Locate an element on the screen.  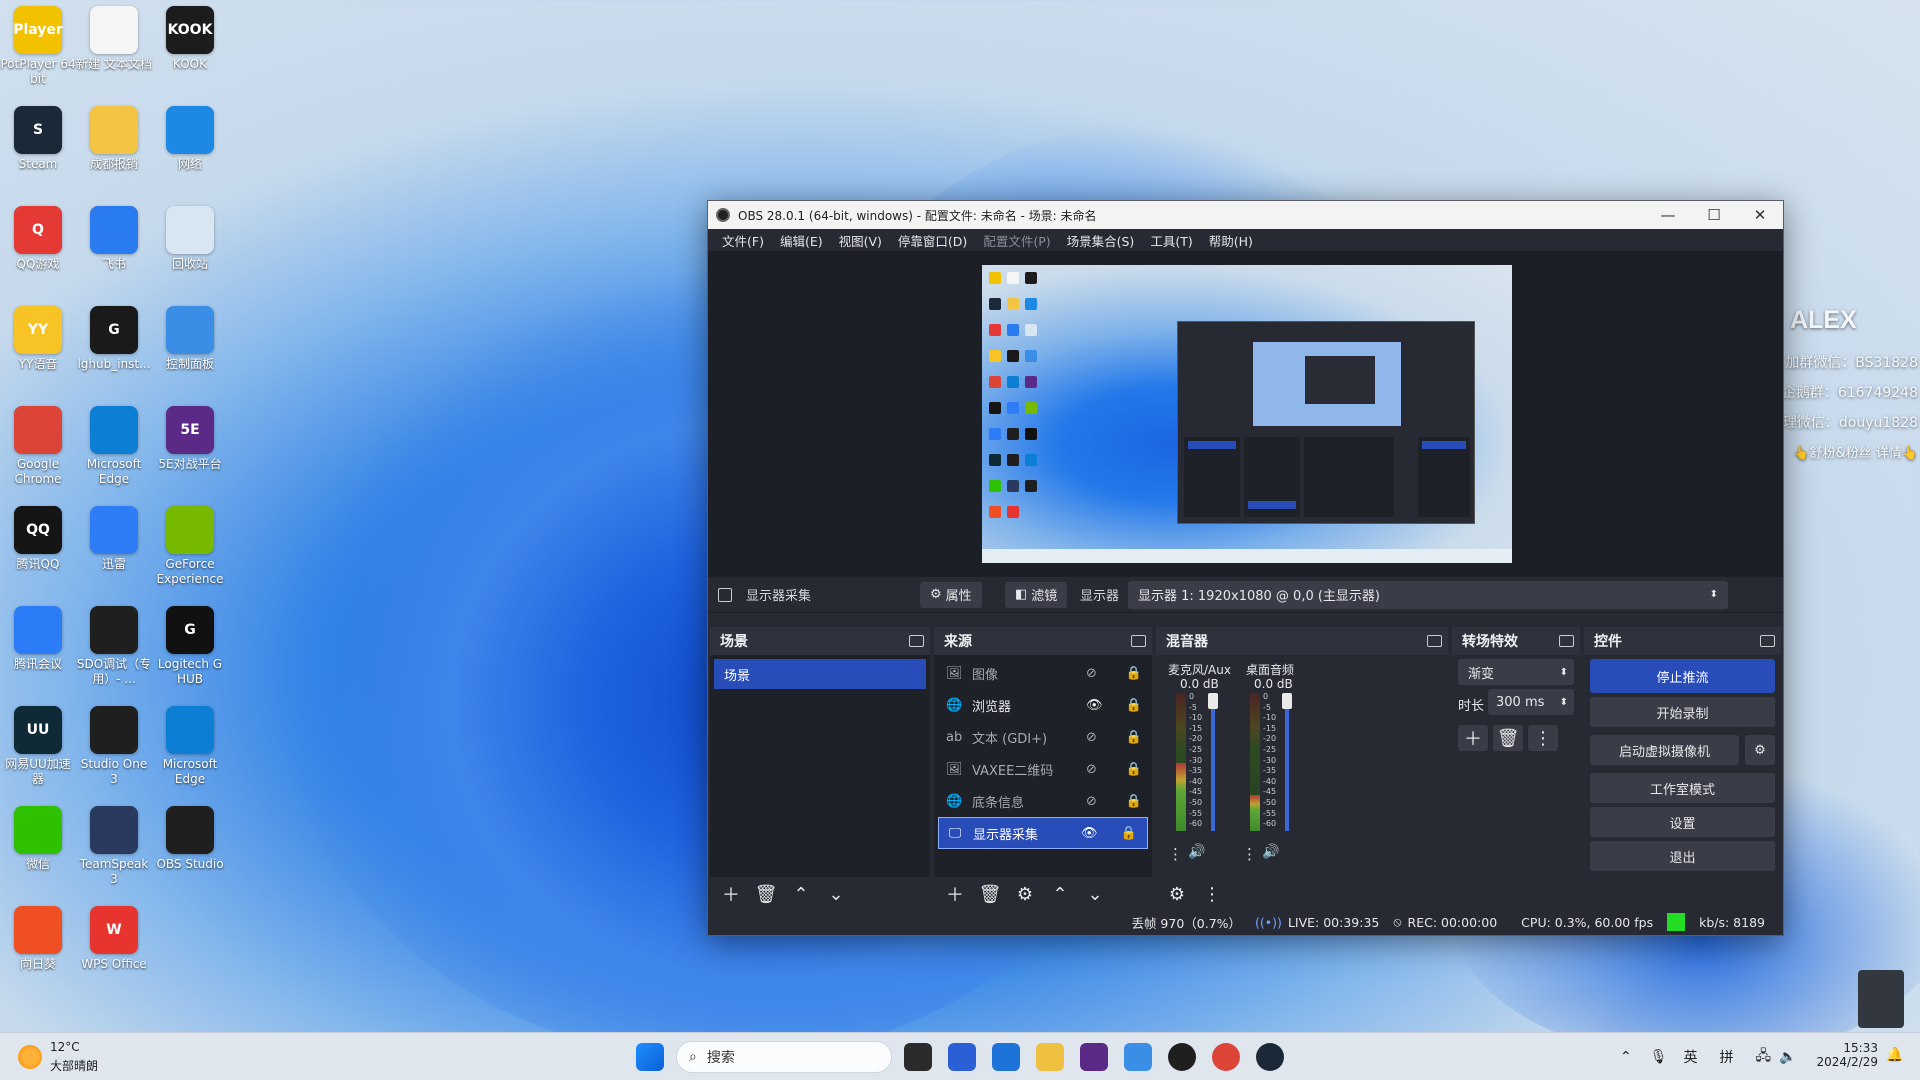
source-item: 🖼 图像 ⊘ 🔒 is located at coordinates (1043, 673).